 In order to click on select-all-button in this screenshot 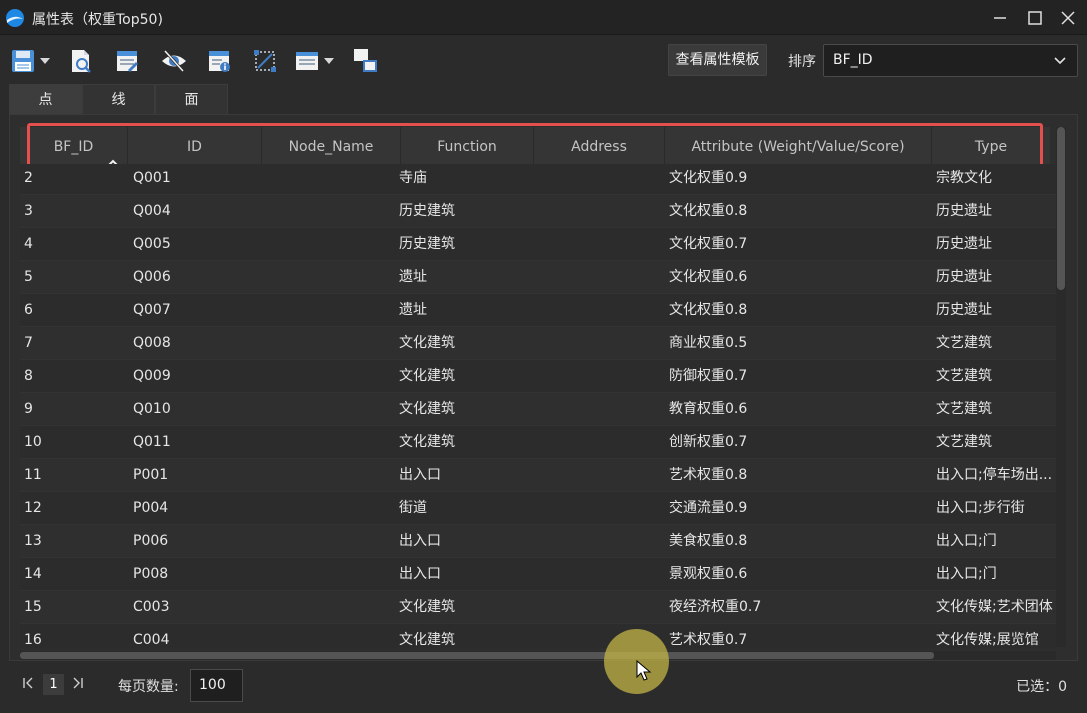, I will do `click(265, 61)`.